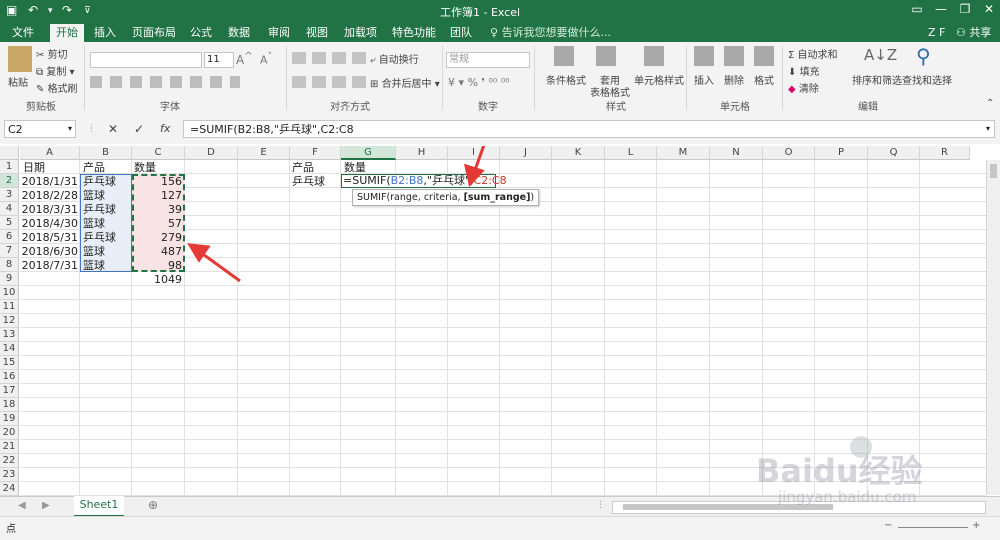 The height and width of the screenshot is (540, 1000). I want to click on zoom-plus-icon: +, so click(976, 525).